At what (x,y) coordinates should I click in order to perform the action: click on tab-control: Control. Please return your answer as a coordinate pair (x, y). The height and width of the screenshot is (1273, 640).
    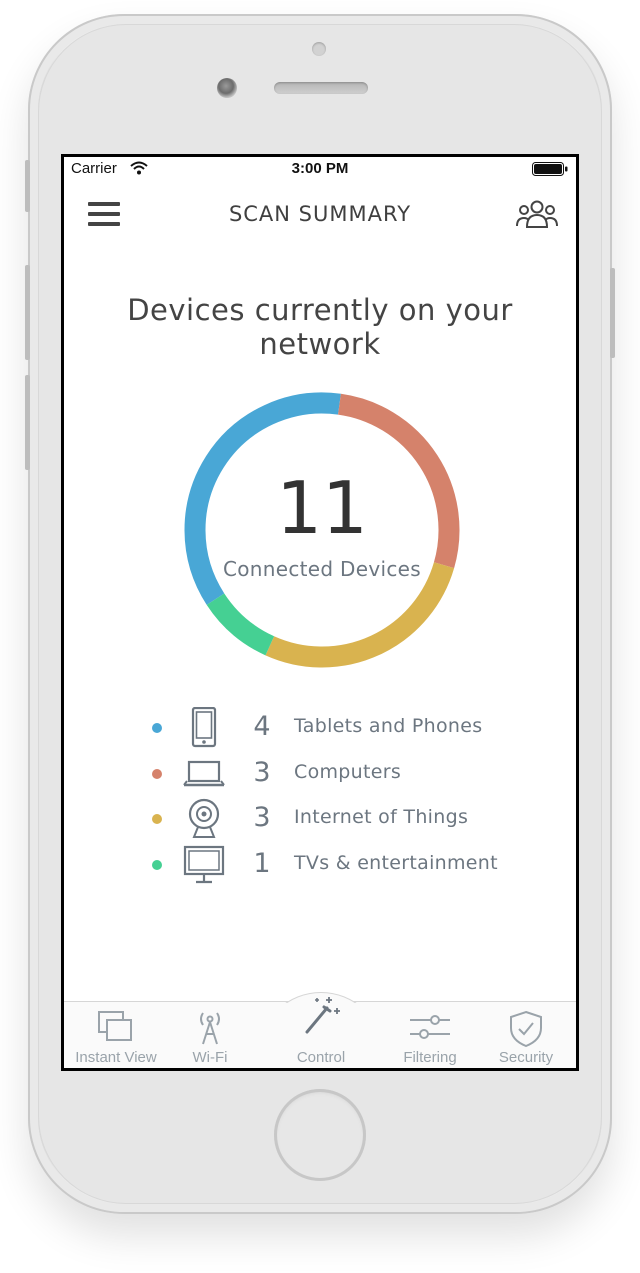
    Looking at the image, I should click on (321, 1032).